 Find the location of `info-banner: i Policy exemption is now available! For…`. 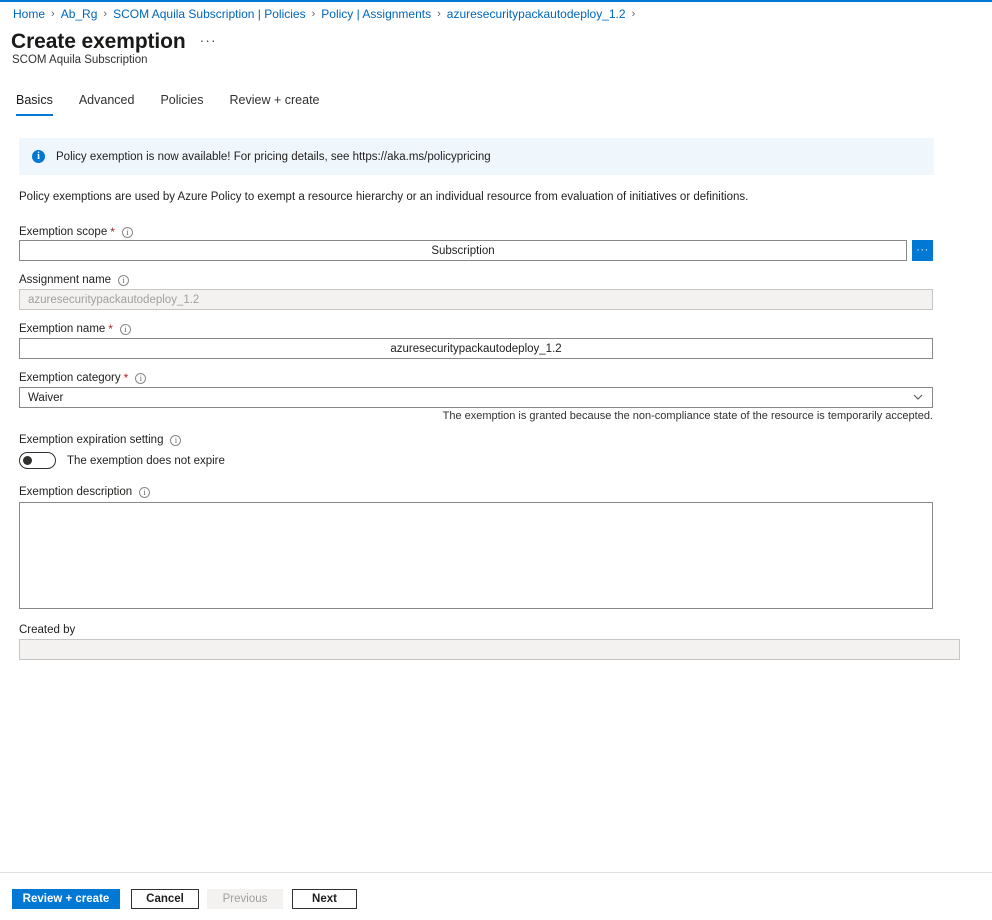

info-banner: i Policy exemption is now available! For… is located at coordinates (476, 156).